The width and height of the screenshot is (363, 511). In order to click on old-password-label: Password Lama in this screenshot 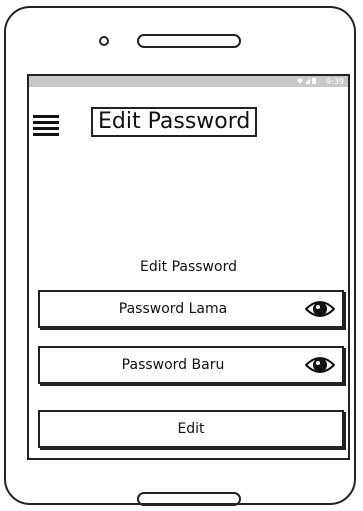, I will do `click(173, 309)`.